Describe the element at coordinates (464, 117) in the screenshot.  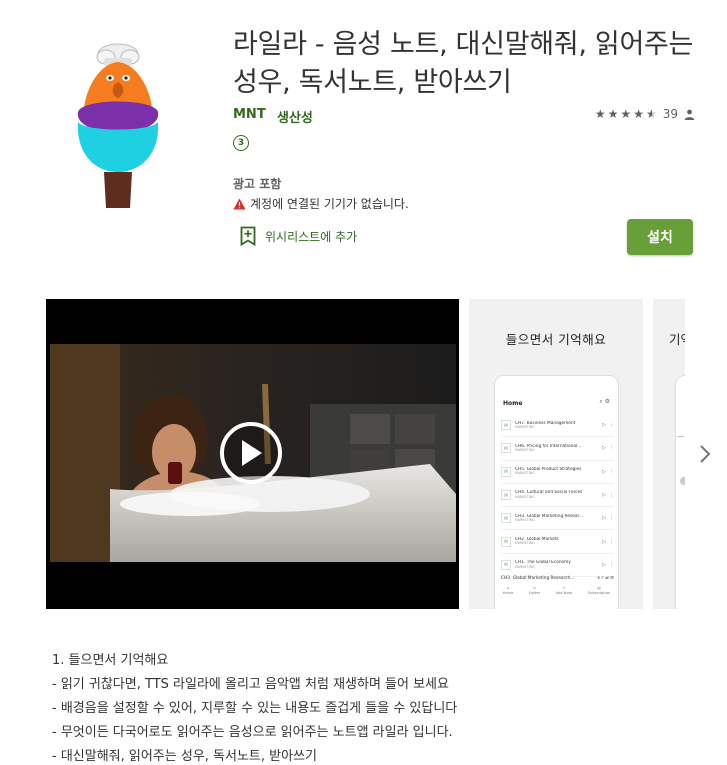
I see `meta-row: MNT 생산성 ★ ★ ★ ★ ★ 39` at that location.